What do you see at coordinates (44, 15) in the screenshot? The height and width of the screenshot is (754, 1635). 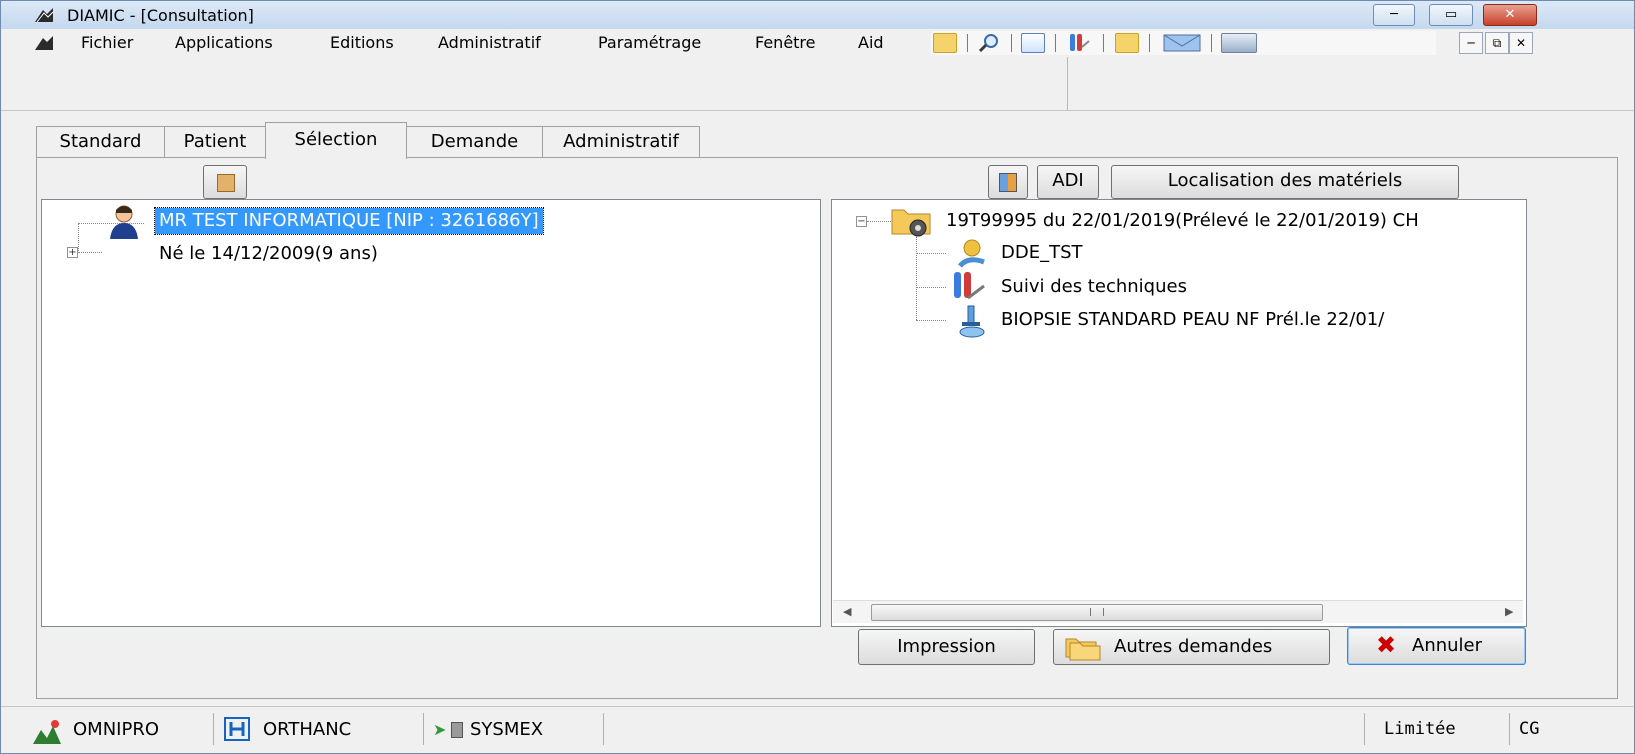 I see `app-icon` at bounding box center [44, 15].